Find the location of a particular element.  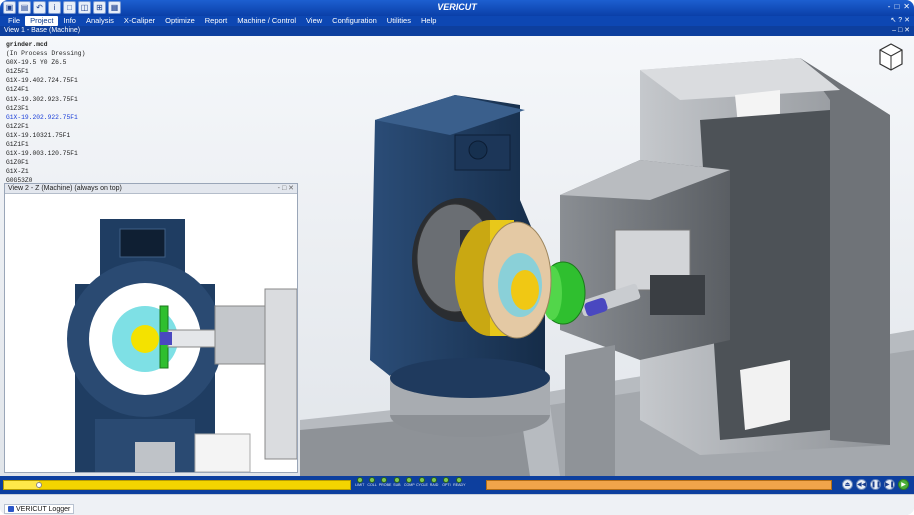

title-bar: ▣ ▤ ↶ i □ ◫ ⊞ ▦ VERICUT ‐ □ ✕ is located at coordinates (457, 8).